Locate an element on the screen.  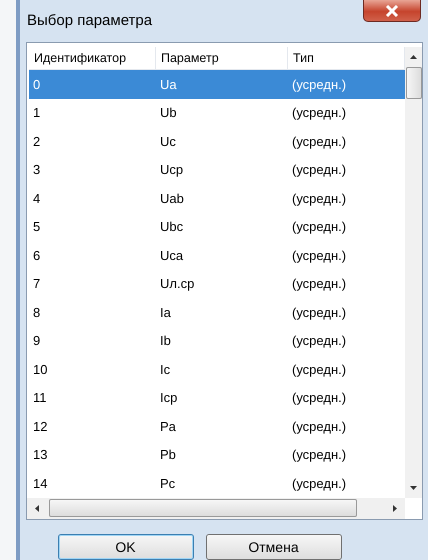
table-cell-text: Uл.cp is located at coordinates (177, 284).